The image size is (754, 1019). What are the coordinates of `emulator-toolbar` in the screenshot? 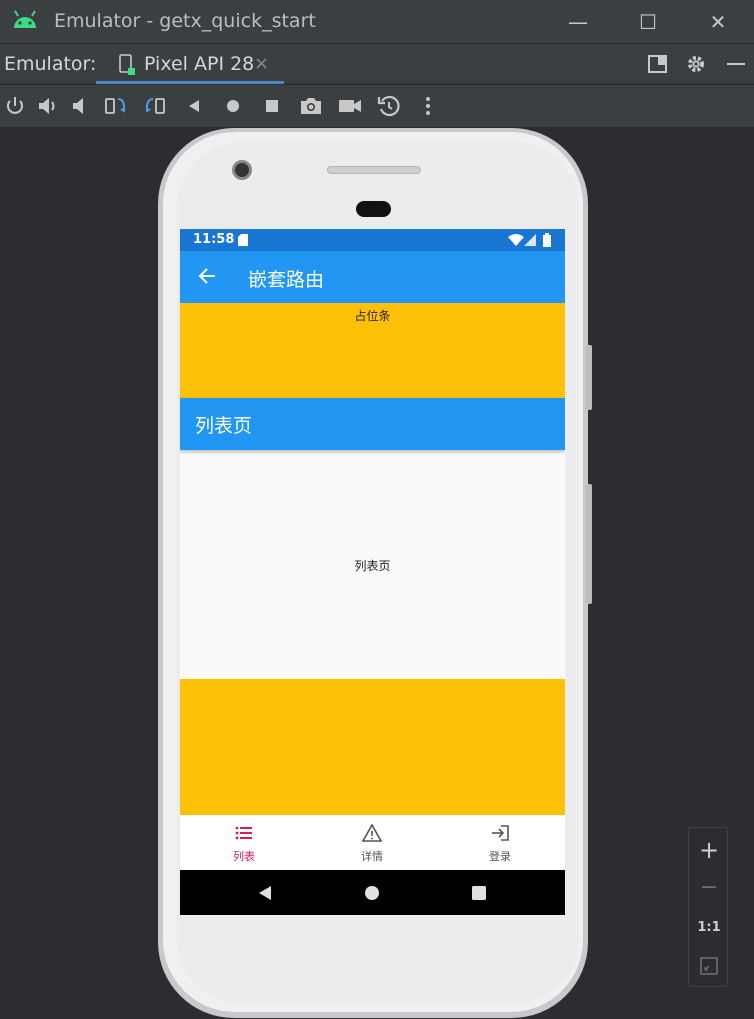 It's located at (377, 106).